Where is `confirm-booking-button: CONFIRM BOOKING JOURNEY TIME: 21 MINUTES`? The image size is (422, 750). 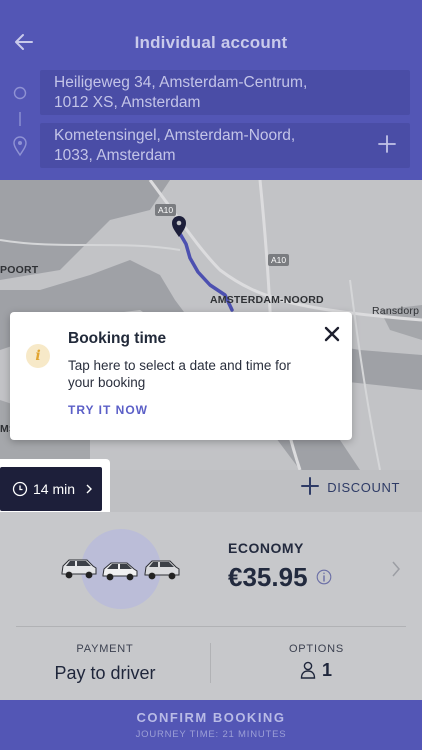 confirm-booking-button: CONFIRM BOOKING JOURNEY TIME: 21 MINUTES is located at coordinates (211, 725).